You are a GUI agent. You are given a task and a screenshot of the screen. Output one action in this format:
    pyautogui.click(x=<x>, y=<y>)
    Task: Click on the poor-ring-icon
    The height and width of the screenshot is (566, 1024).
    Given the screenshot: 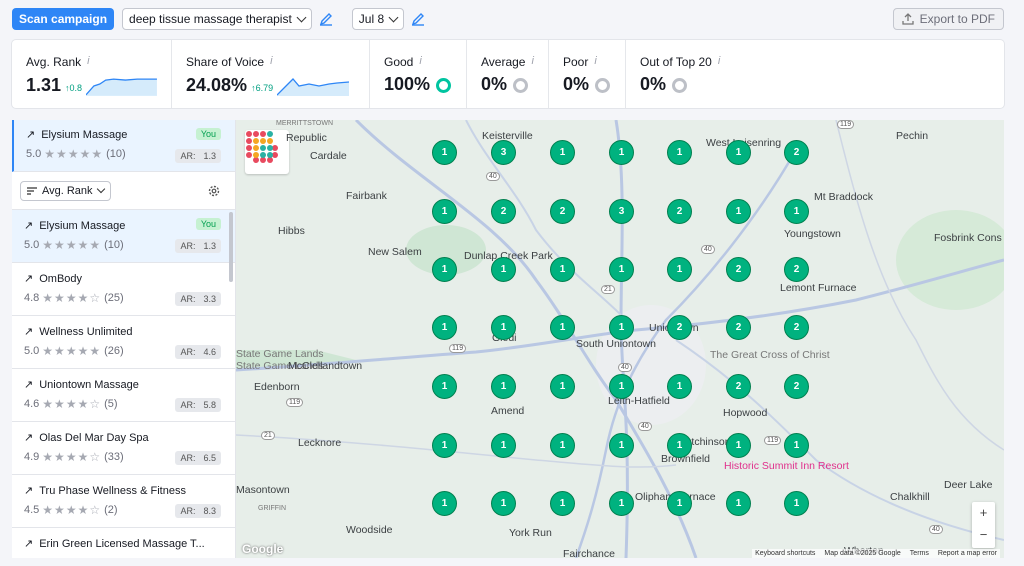 What is the action you would take?
    pyautogui.click(x=603, y=85)
    